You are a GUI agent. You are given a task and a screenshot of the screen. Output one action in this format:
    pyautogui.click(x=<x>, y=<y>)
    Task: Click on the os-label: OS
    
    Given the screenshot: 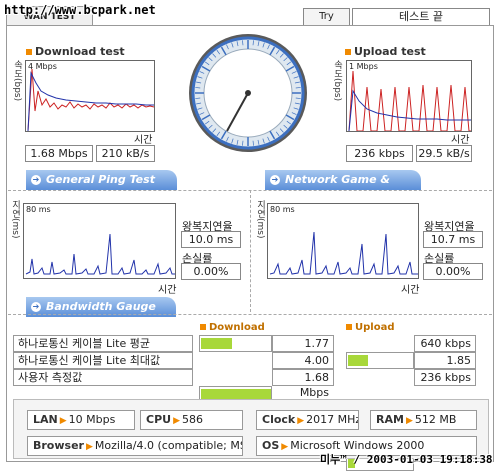 What is the action you would take?
    pyautogui.click(x=271, y=445)
    